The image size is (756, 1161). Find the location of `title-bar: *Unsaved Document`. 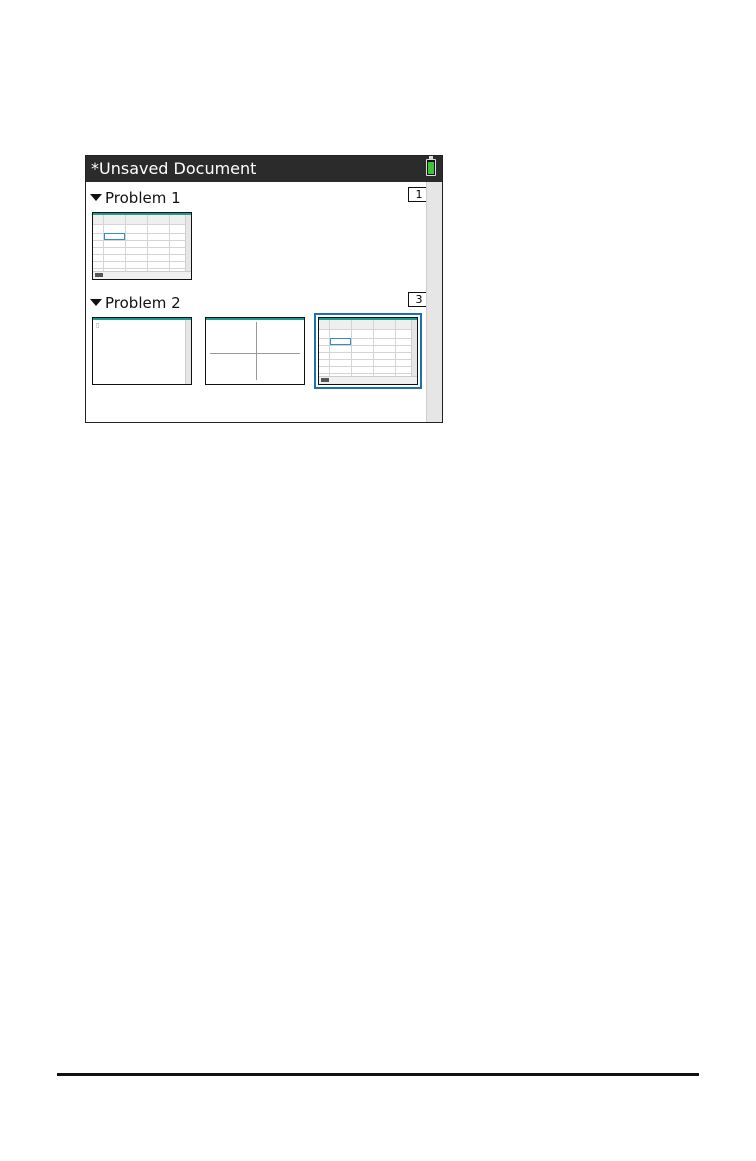

title-bar: *Unsaved Document is located at coordinates (264, 169).